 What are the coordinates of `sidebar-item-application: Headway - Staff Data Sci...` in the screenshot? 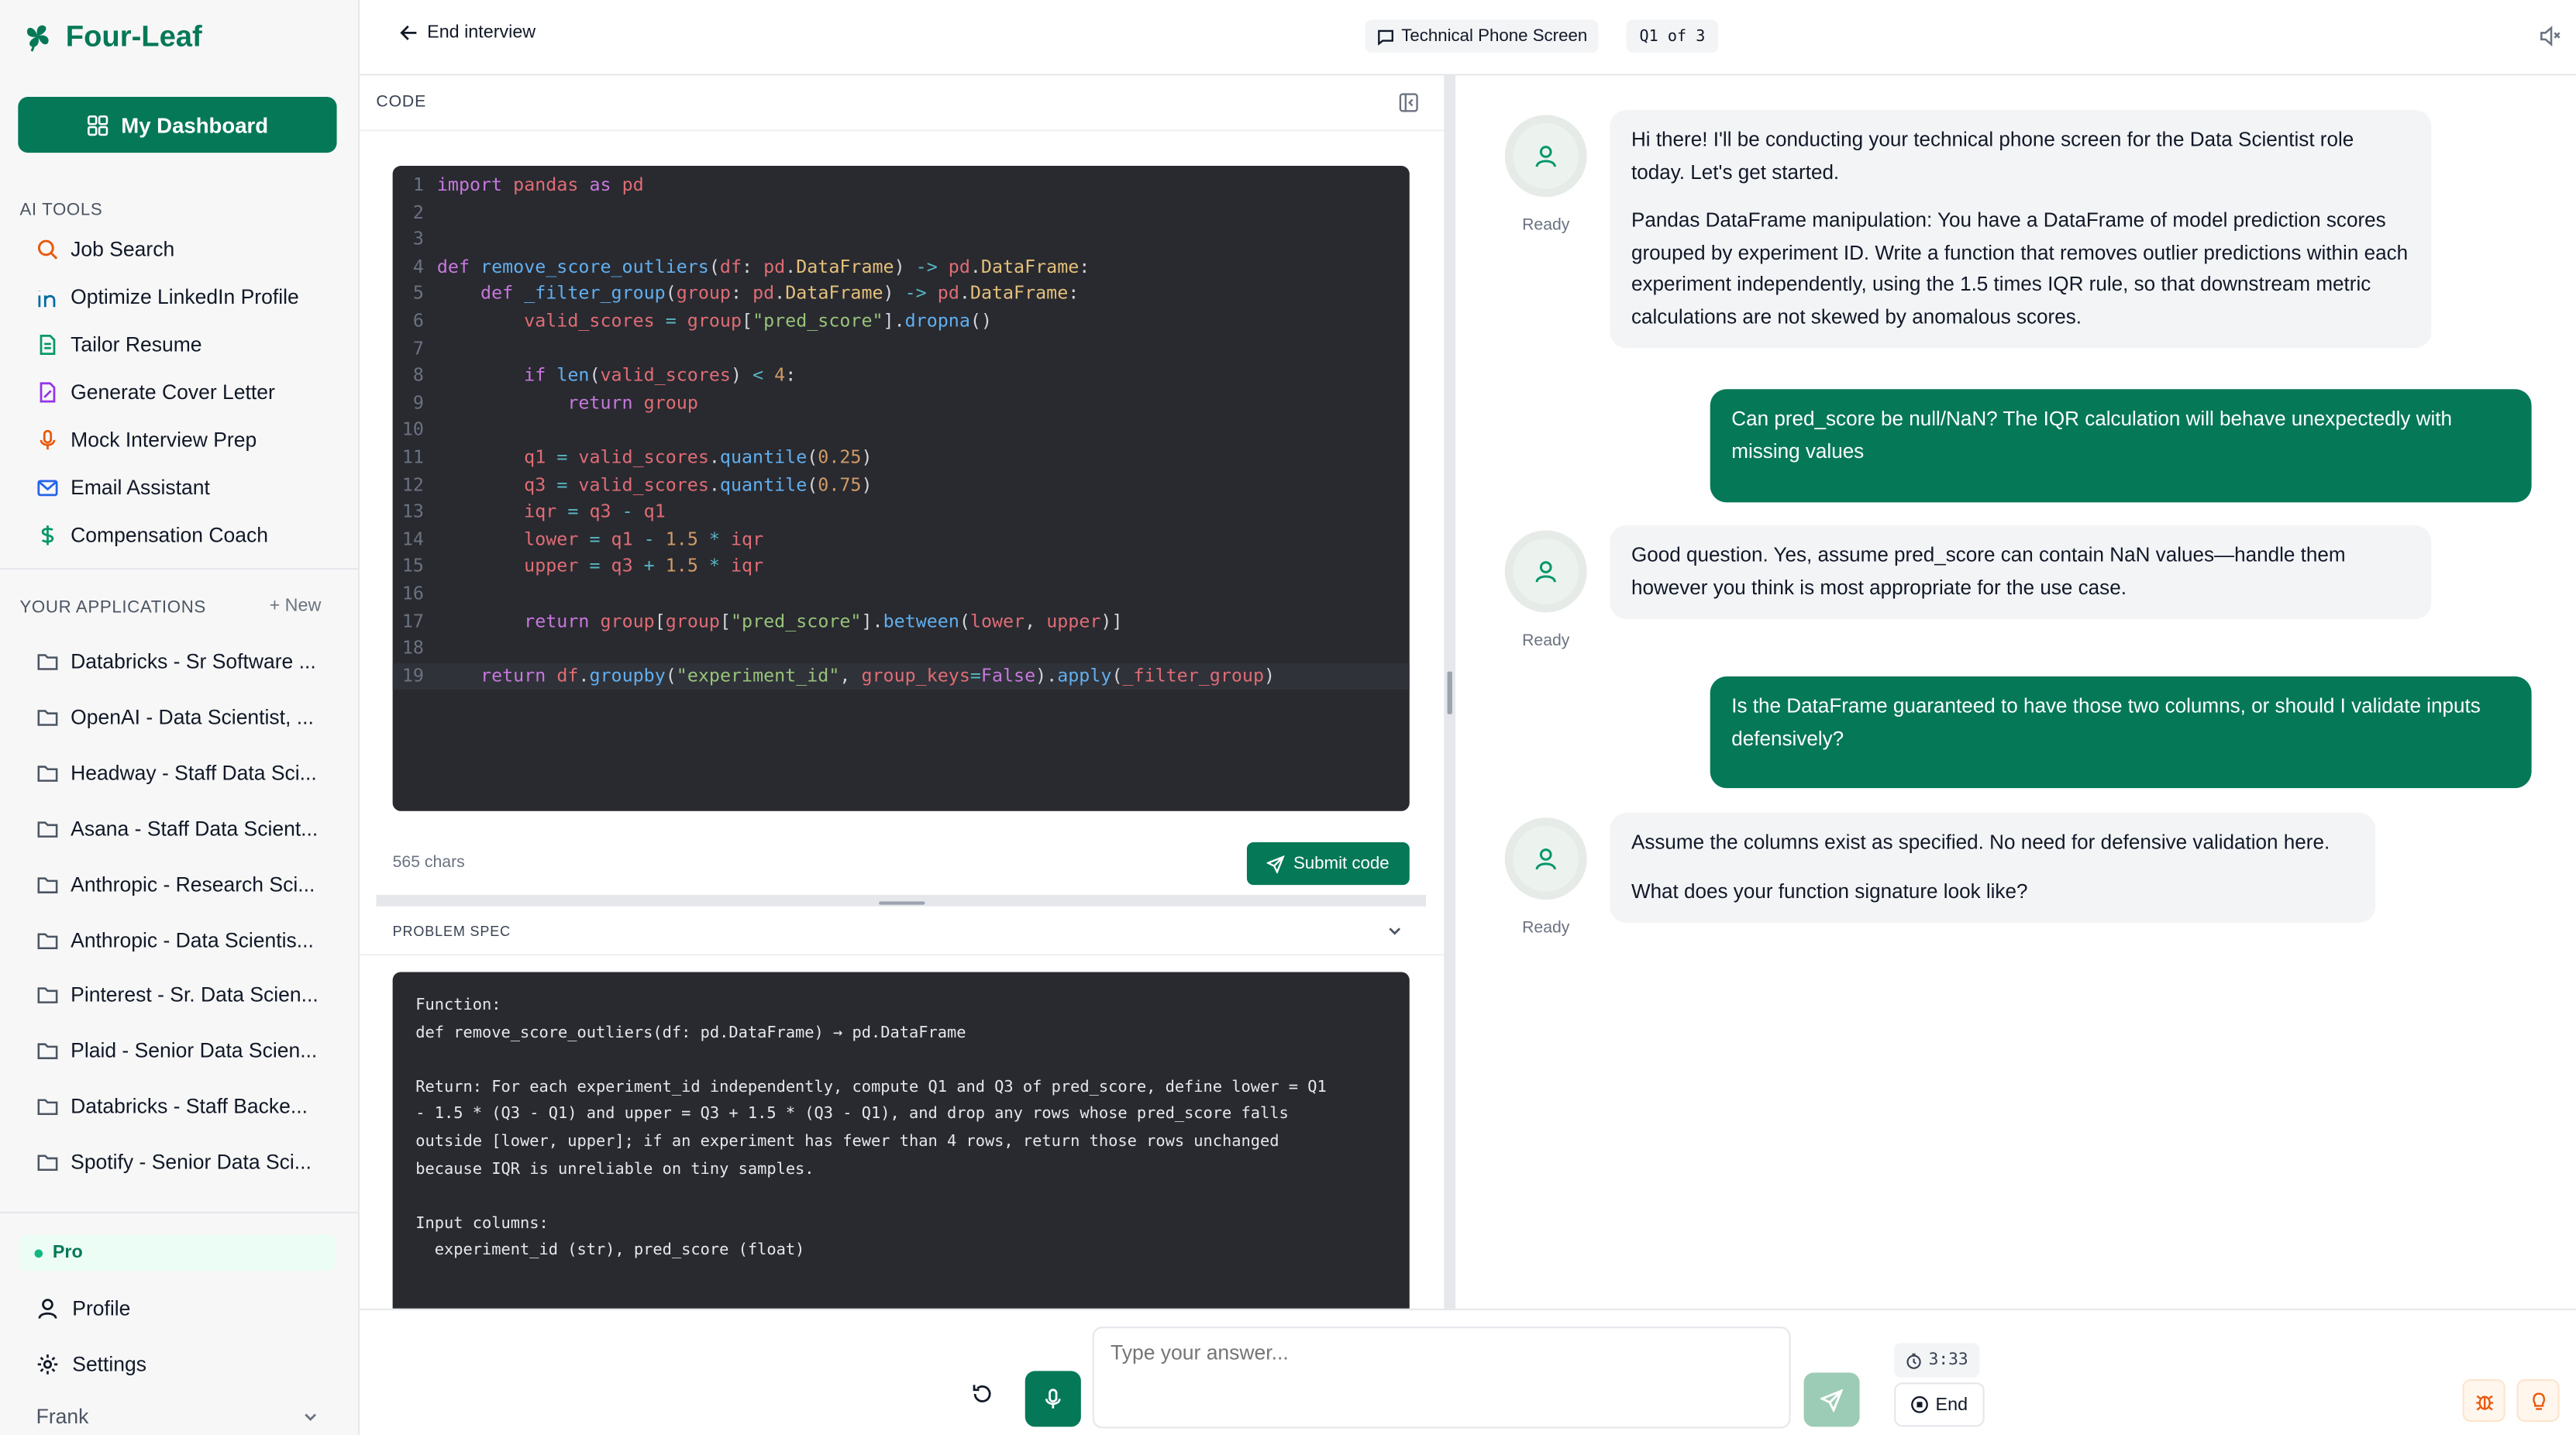 It's located at (176, 773).